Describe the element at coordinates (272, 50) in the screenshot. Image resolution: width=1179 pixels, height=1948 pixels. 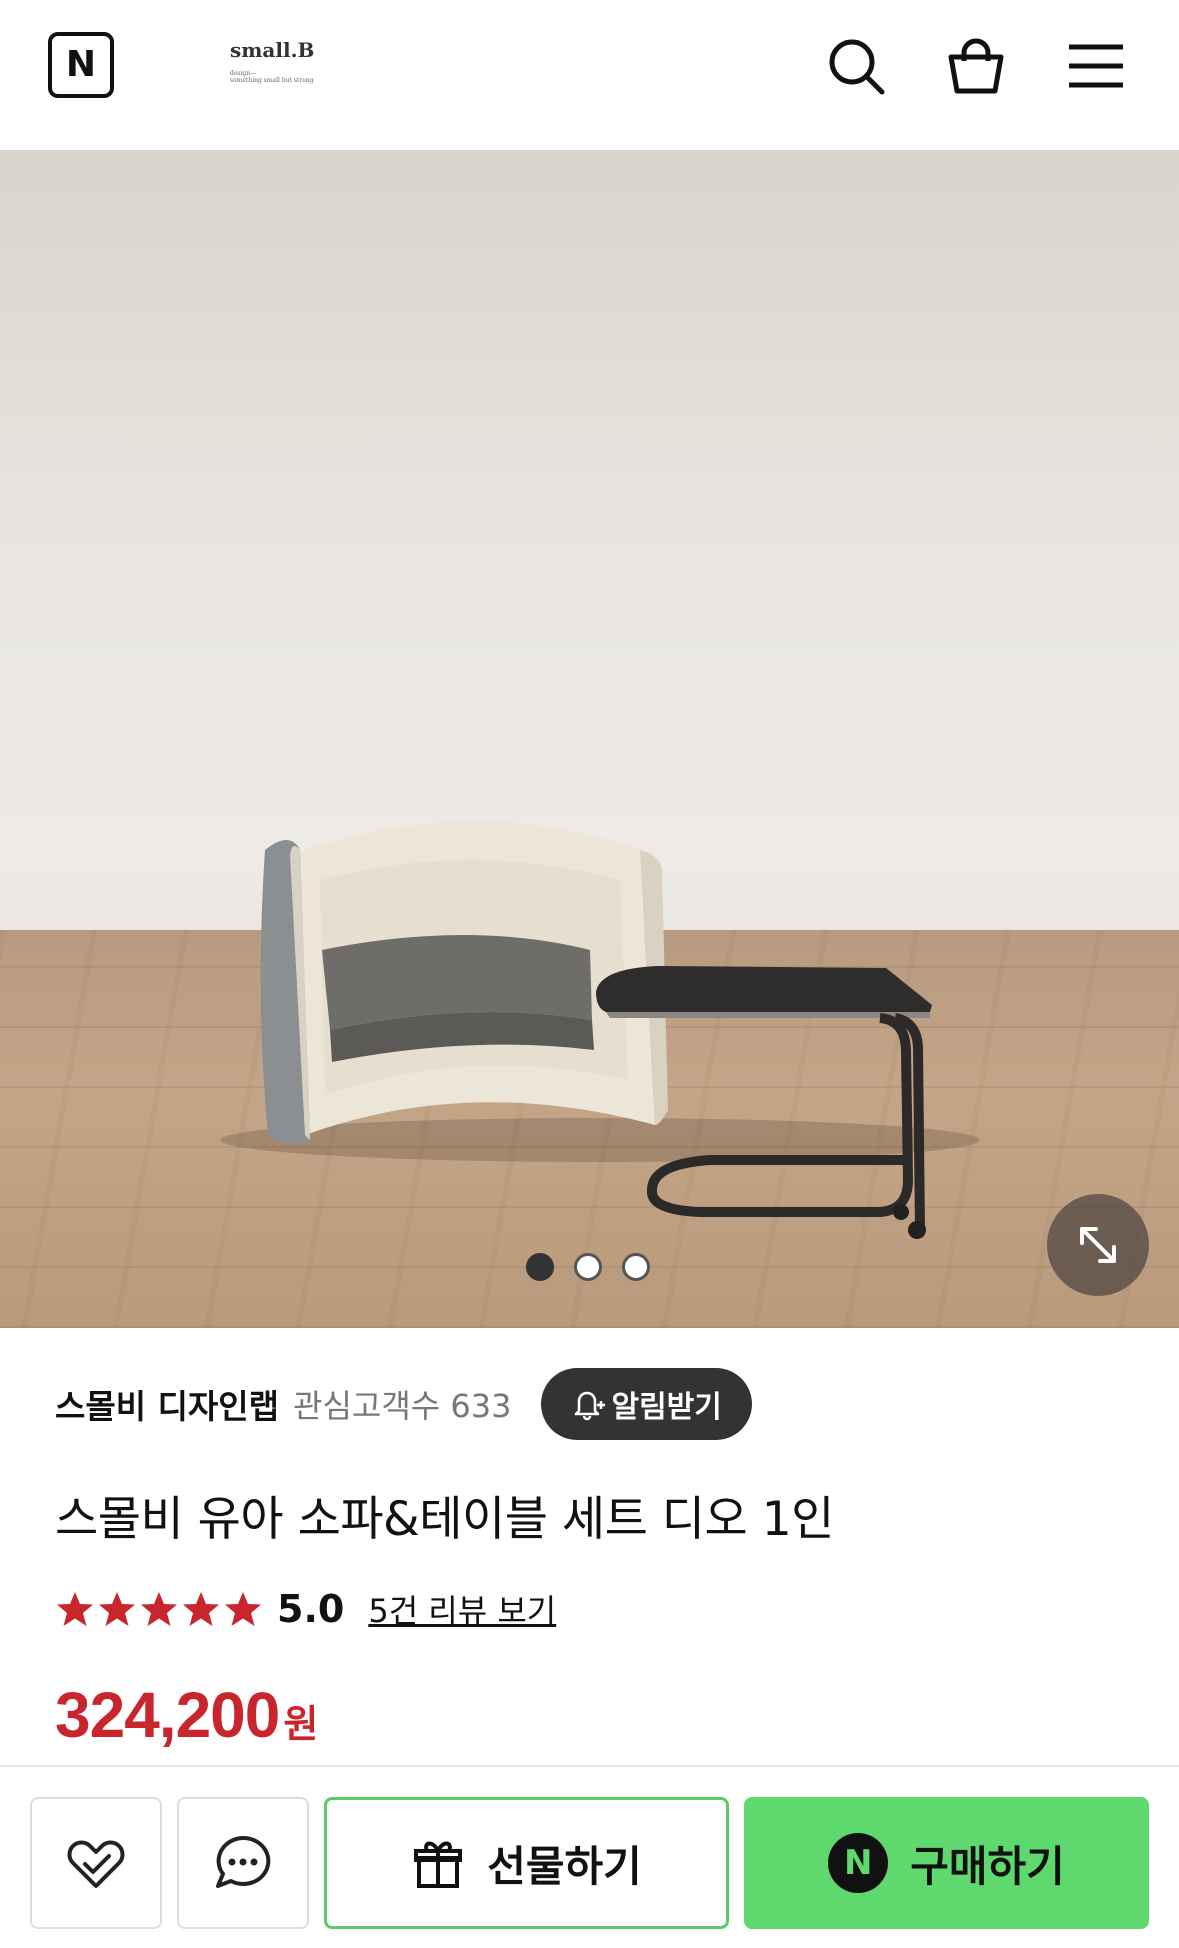
I see `brand-name: small.B` at that location.